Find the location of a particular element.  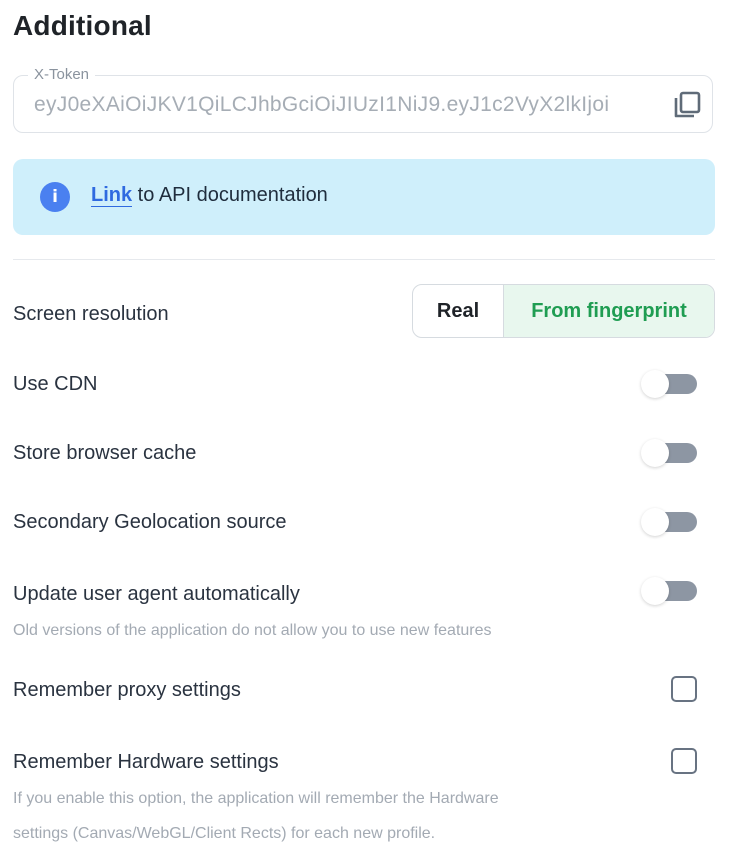

api-docs-link: Link is located at coordinates (112, 195).